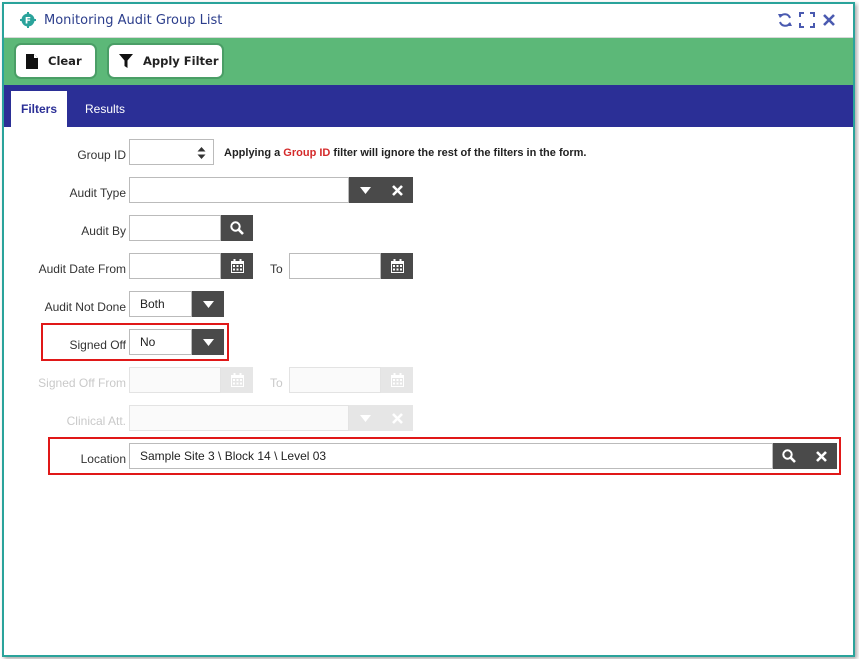 Image resolution: width=859 pixels, height=659 pixels. I want to click on app-gear-icon: F, so click(28, 20).